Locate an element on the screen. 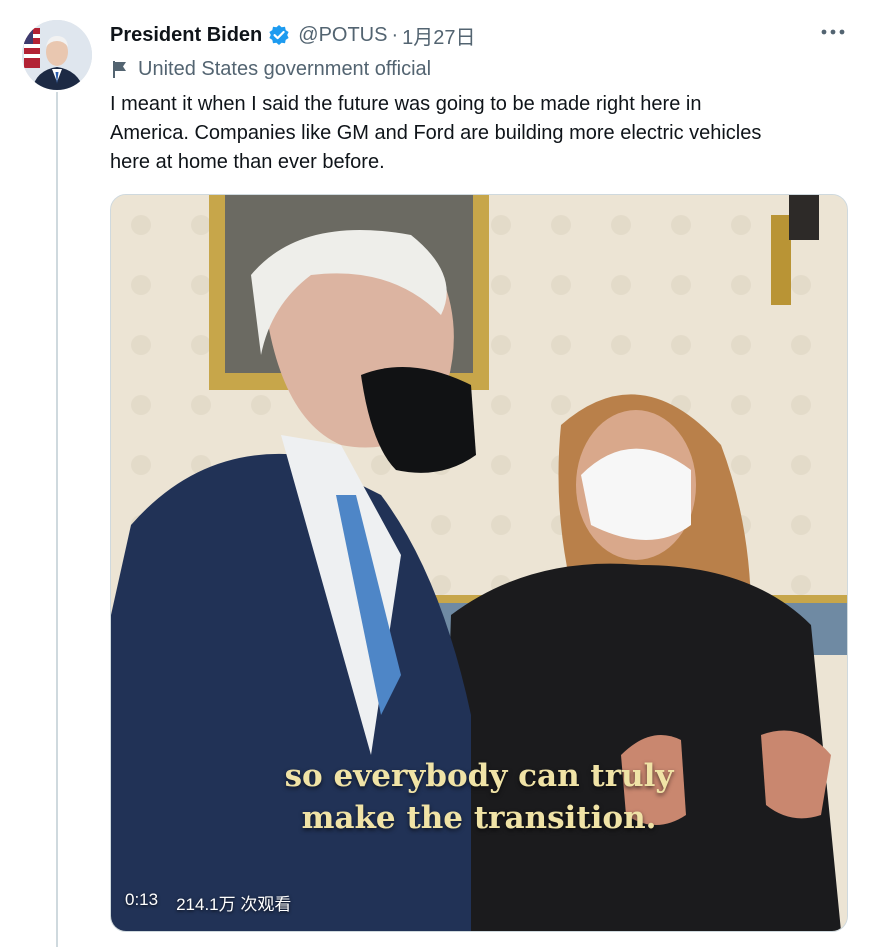  flag-icon is located at coordinates (120, 69).